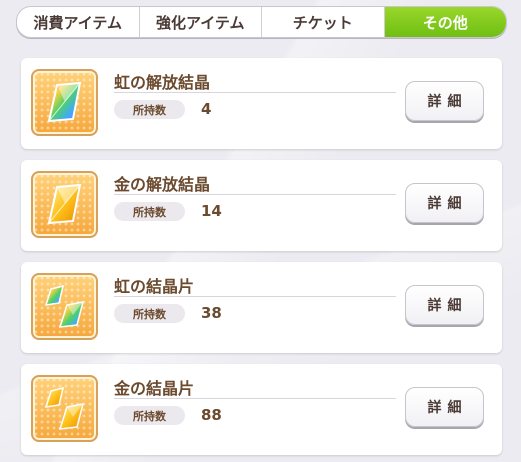  What do you see at coordinates (162, 82) in the screenshot?
I see `item-name: 虹の解放結晶` at bounding box center [162, 82].